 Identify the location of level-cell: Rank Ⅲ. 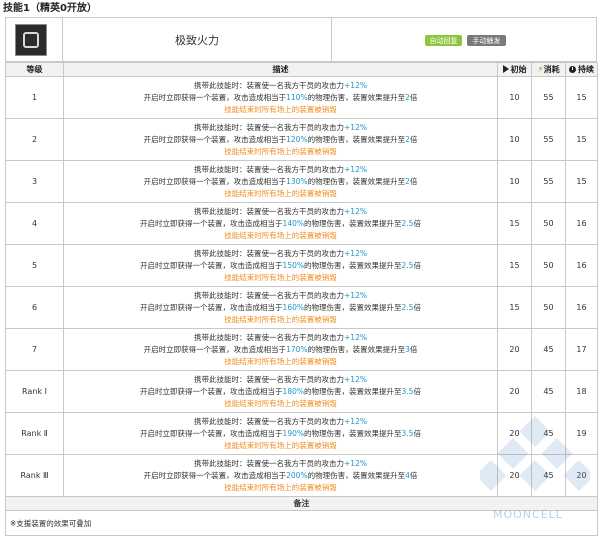
(34, 475).